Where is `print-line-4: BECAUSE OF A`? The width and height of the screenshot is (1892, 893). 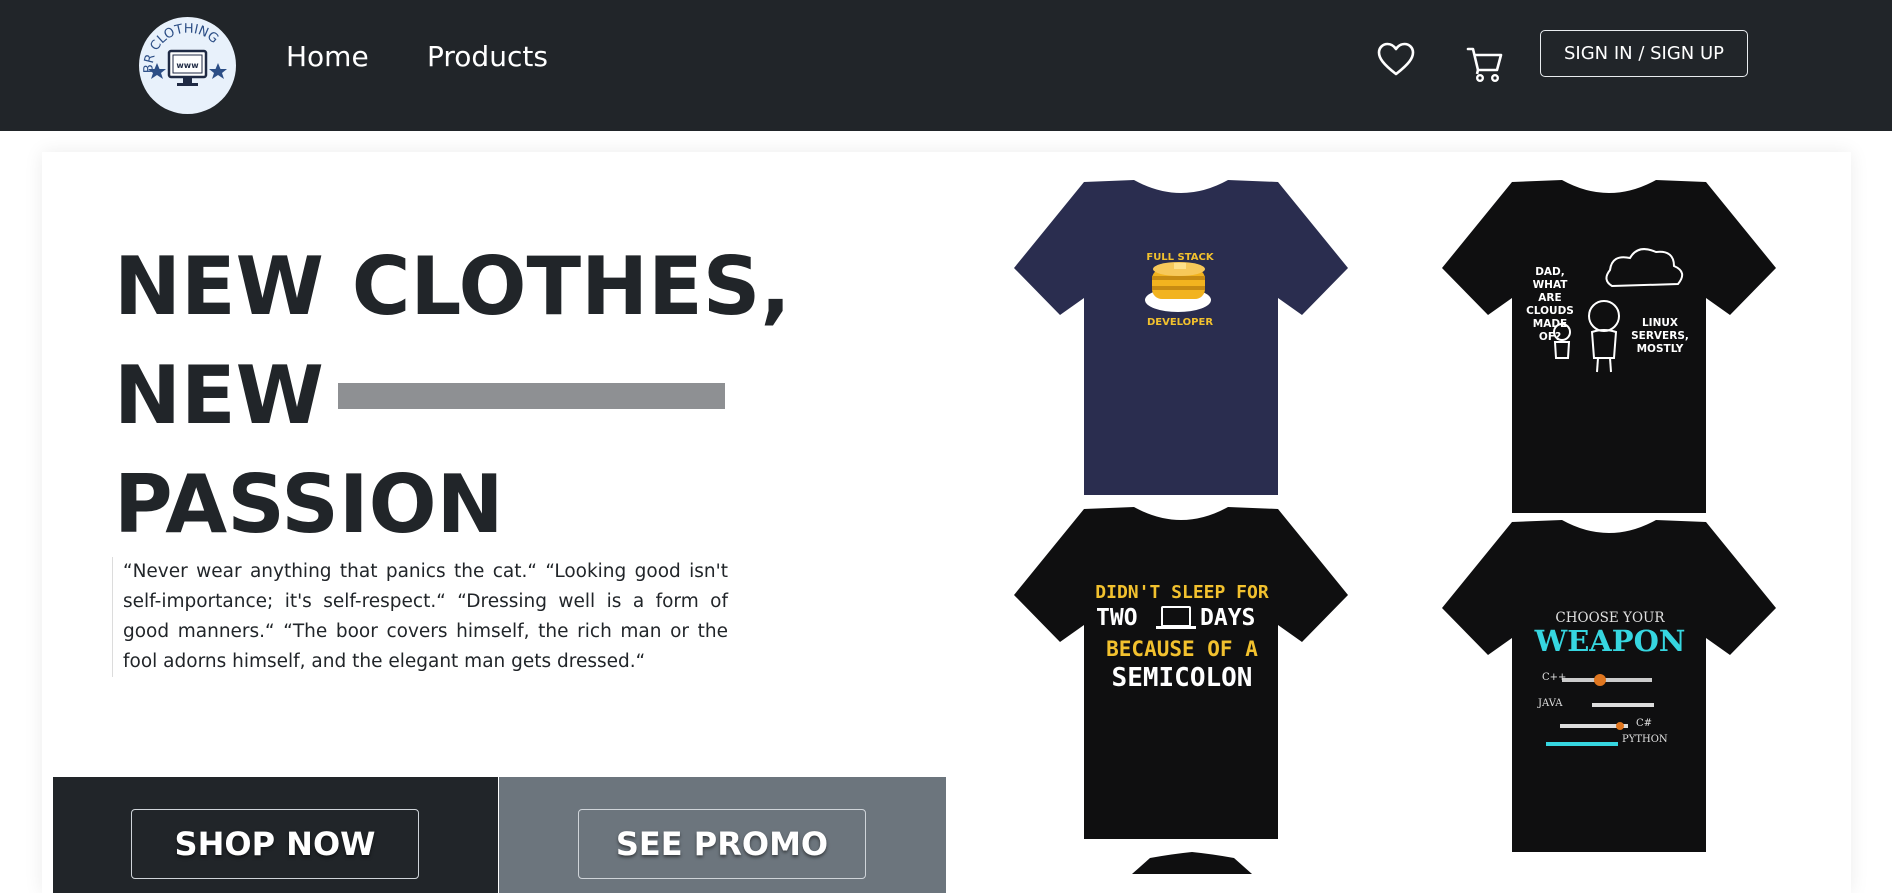 print-line-4: BECAUSE OF A is located at coordinates (1182, 649).